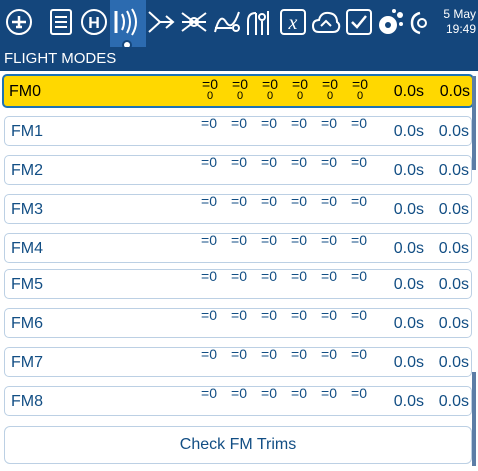 The height and width of the screenshot is (471, 478). What do you see at coordinates (61, 22) in the screenshot?
I see `list-icon` at bounding box center [61, 22].